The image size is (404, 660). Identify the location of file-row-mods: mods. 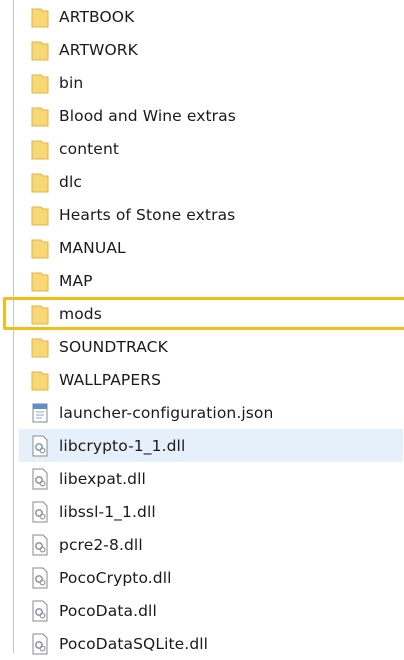
(203, 313).